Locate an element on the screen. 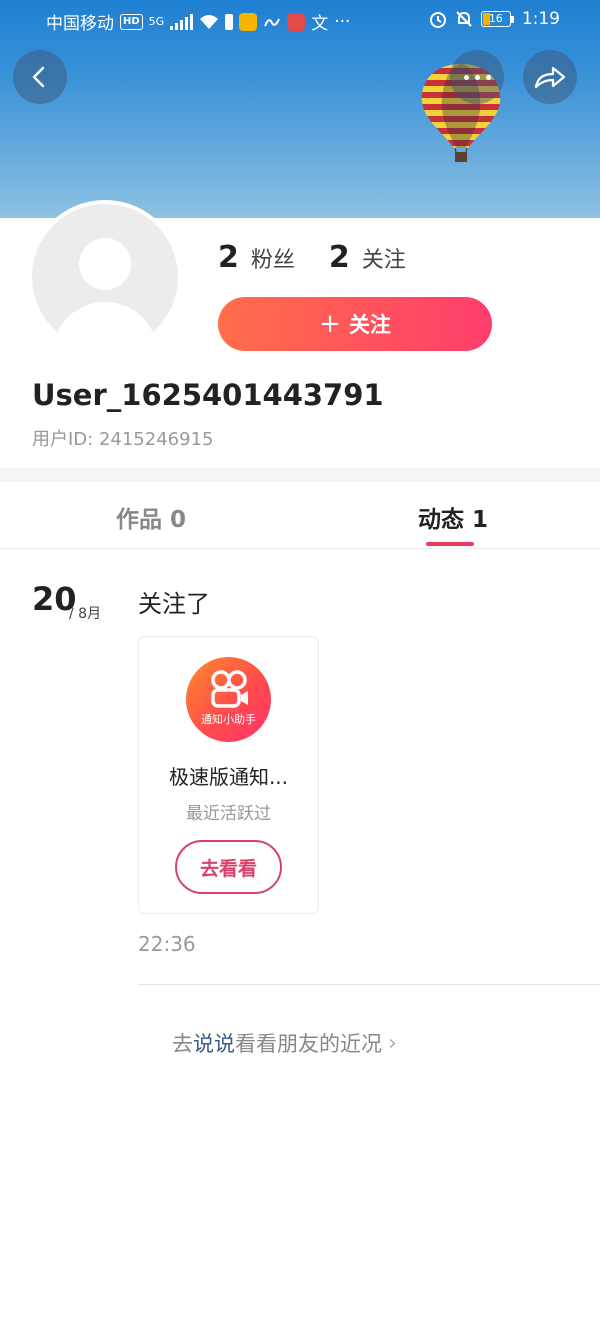 This screenshot has width=600, height=1333. default-avatar-icon is located at coordinates (105, 277).